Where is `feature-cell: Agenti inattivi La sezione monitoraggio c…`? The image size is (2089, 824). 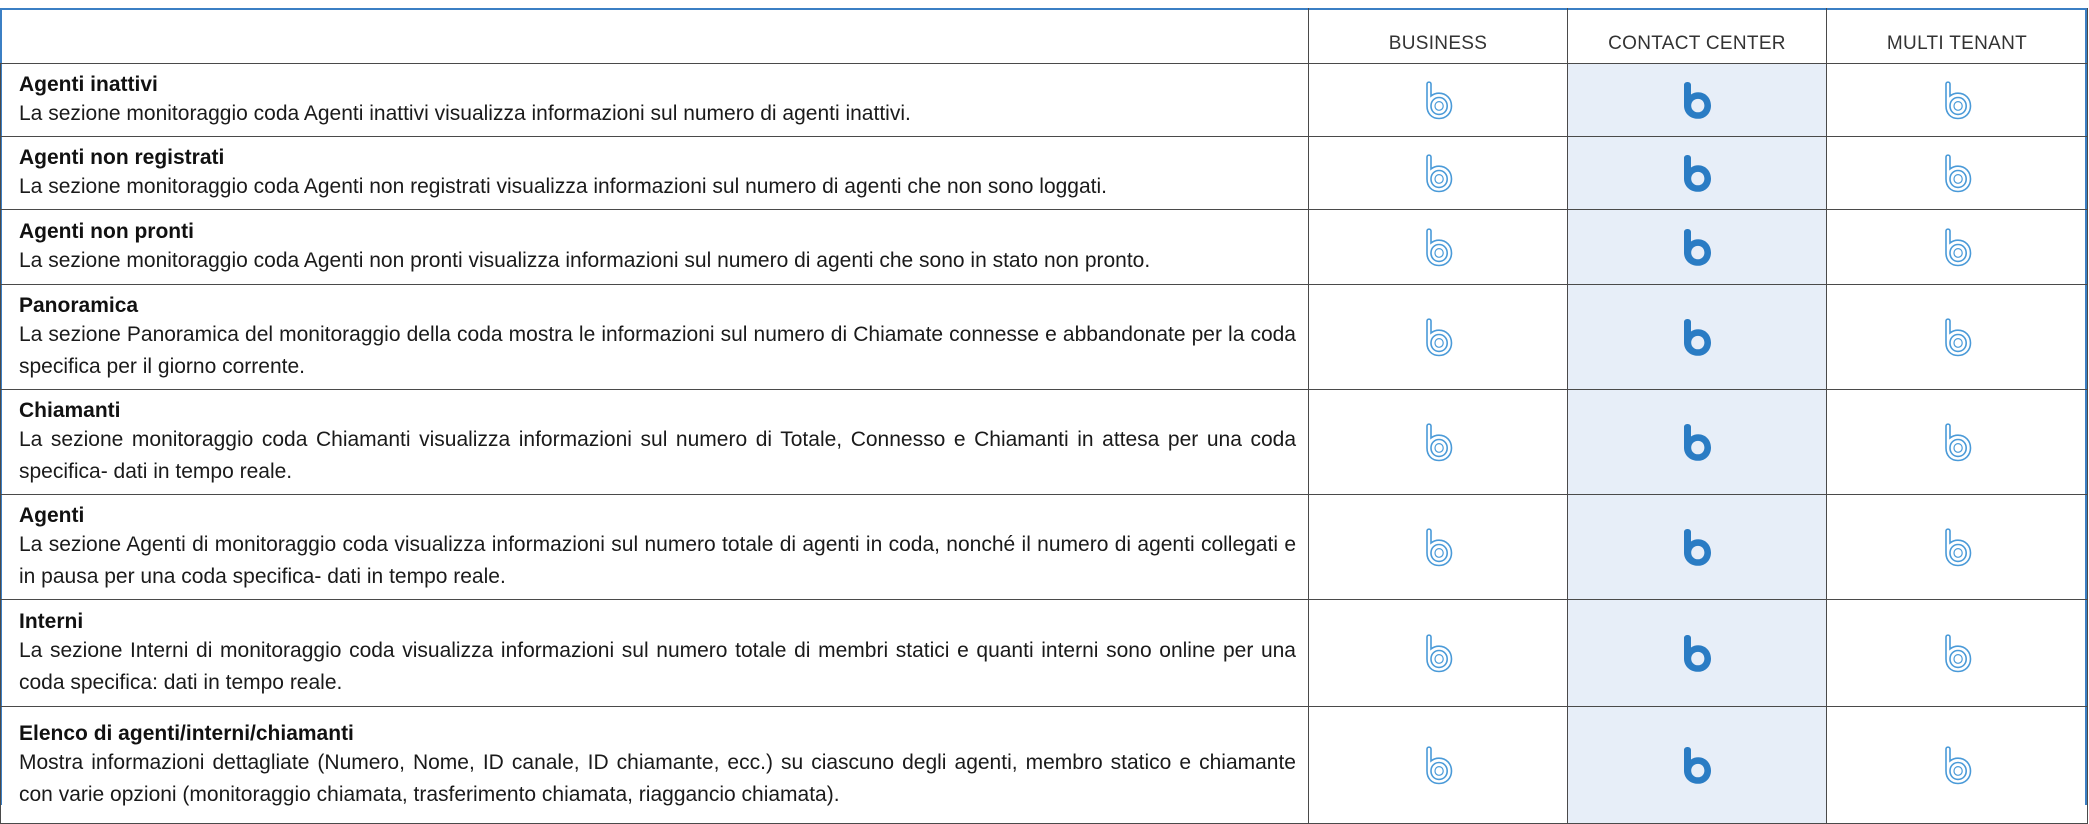
feature-cell: Agenti inattivi La sezione monitoraggio c… is located at coordinates (654, 99).